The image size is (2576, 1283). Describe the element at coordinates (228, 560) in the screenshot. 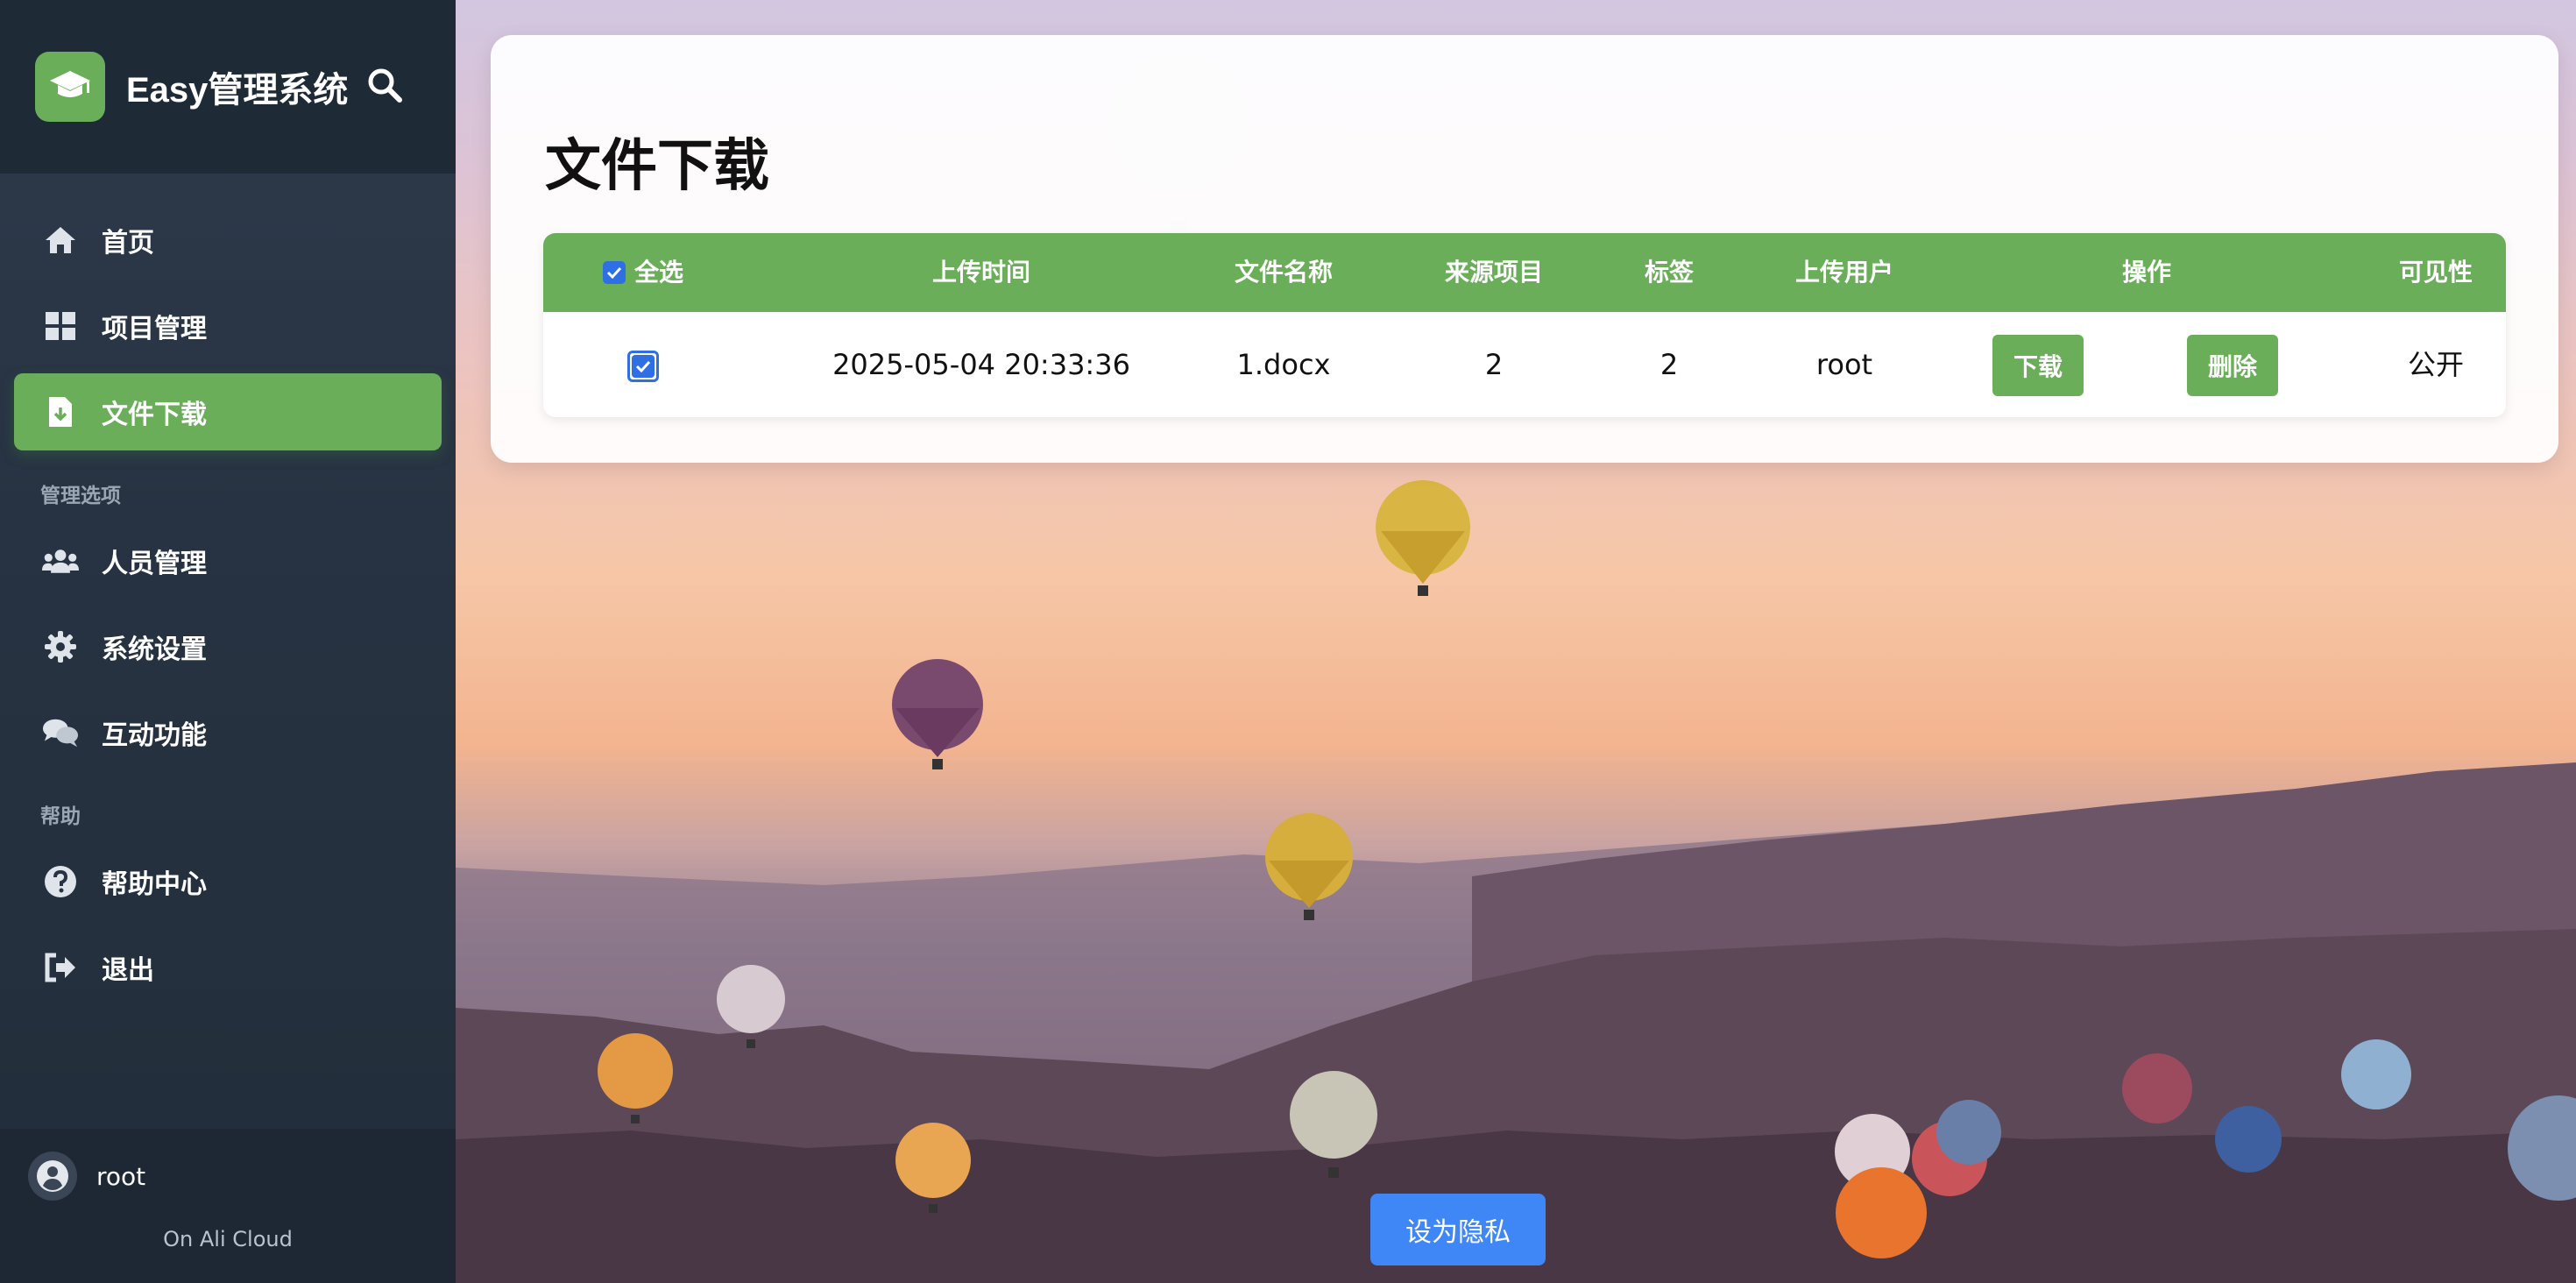

I see `nav-item-people: 人员管理` at that location.